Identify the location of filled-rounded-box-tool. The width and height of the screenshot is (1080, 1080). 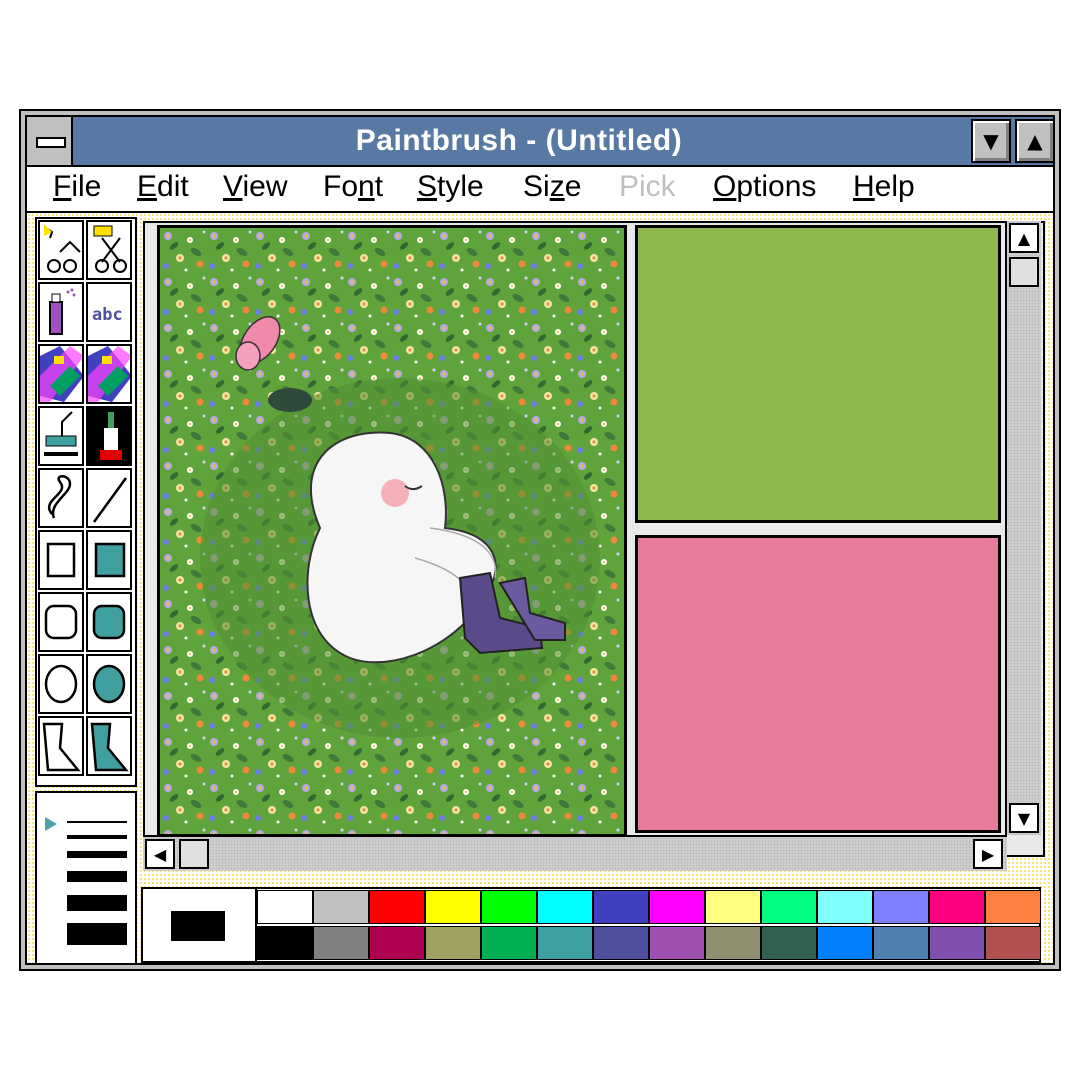
(109, 622).